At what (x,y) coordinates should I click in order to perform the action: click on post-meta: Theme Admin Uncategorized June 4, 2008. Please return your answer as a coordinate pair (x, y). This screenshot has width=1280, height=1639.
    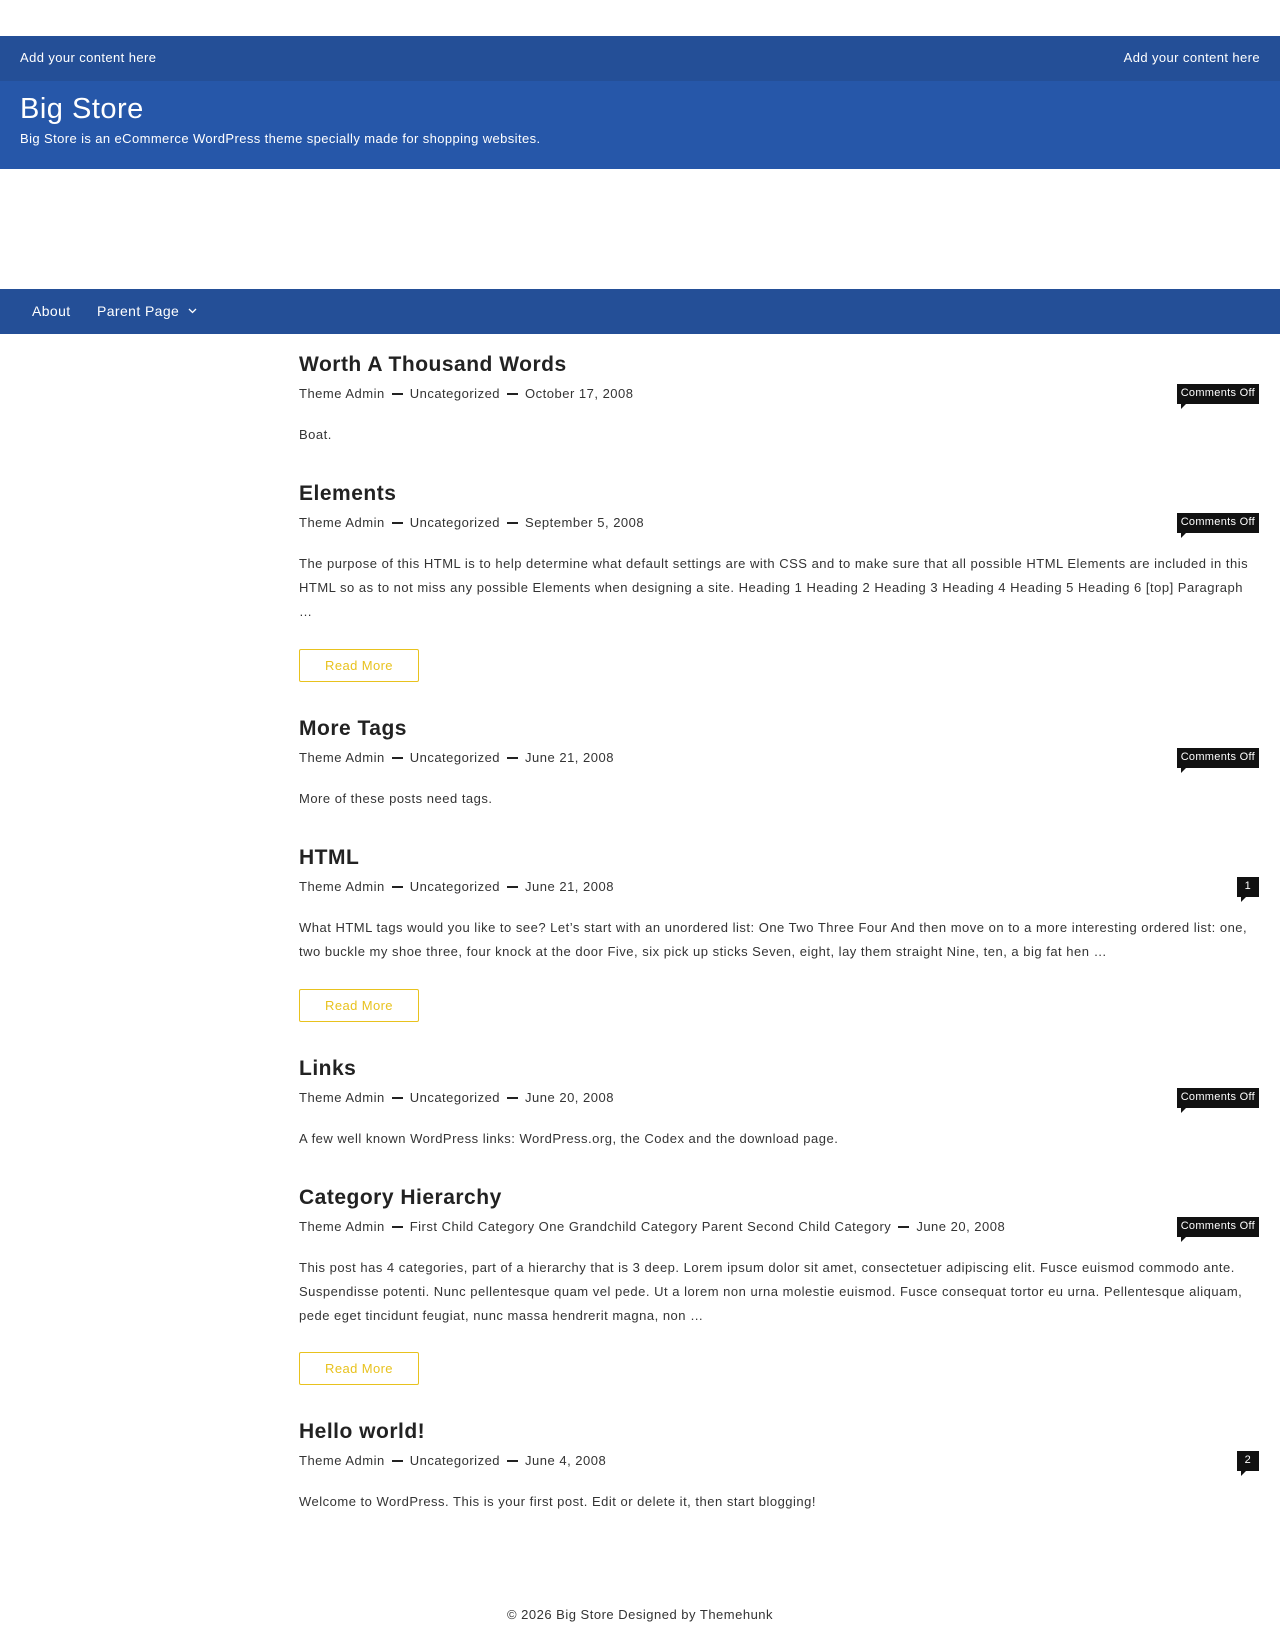
    Looking at the image, I should click on (452, 1460).